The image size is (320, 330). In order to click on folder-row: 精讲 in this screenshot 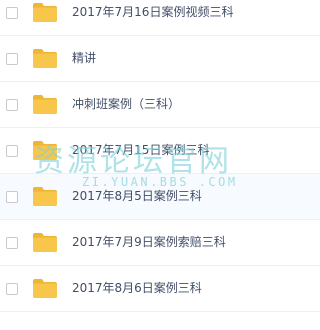, I will do `click(160, 59)`.